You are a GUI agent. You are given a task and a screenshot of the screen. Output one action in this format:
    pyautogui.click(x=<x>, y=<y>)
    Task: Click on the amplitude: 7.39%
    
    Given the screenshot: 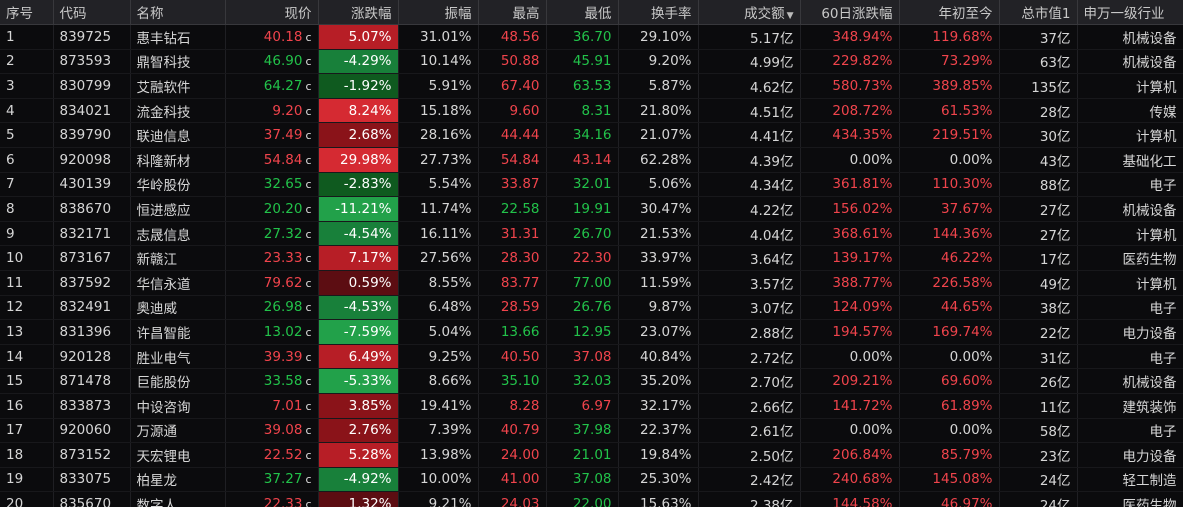 What is the action you would take?
    pyautogui.click(x=438, y=431)
    